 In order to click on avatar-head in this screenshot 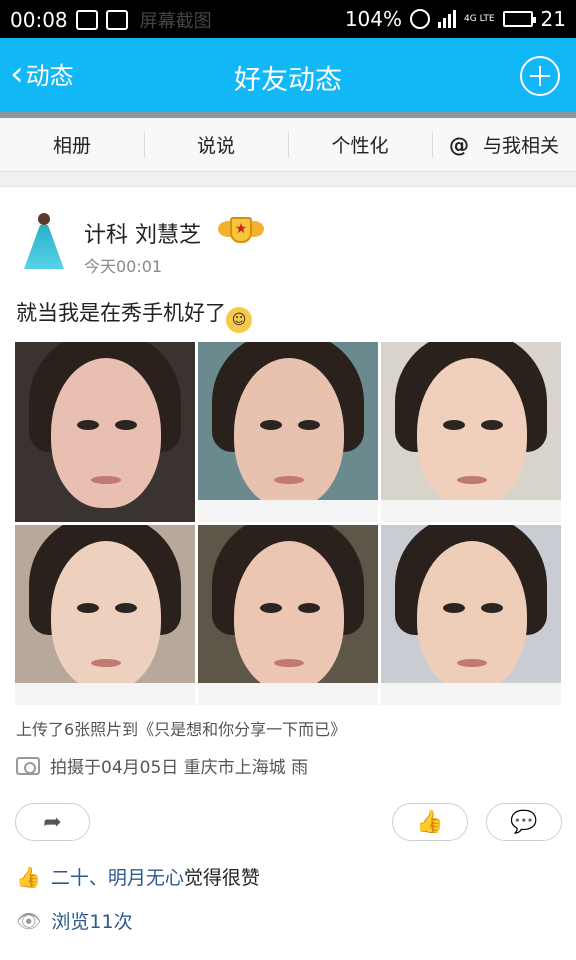, I will do `click(44, 219)`.